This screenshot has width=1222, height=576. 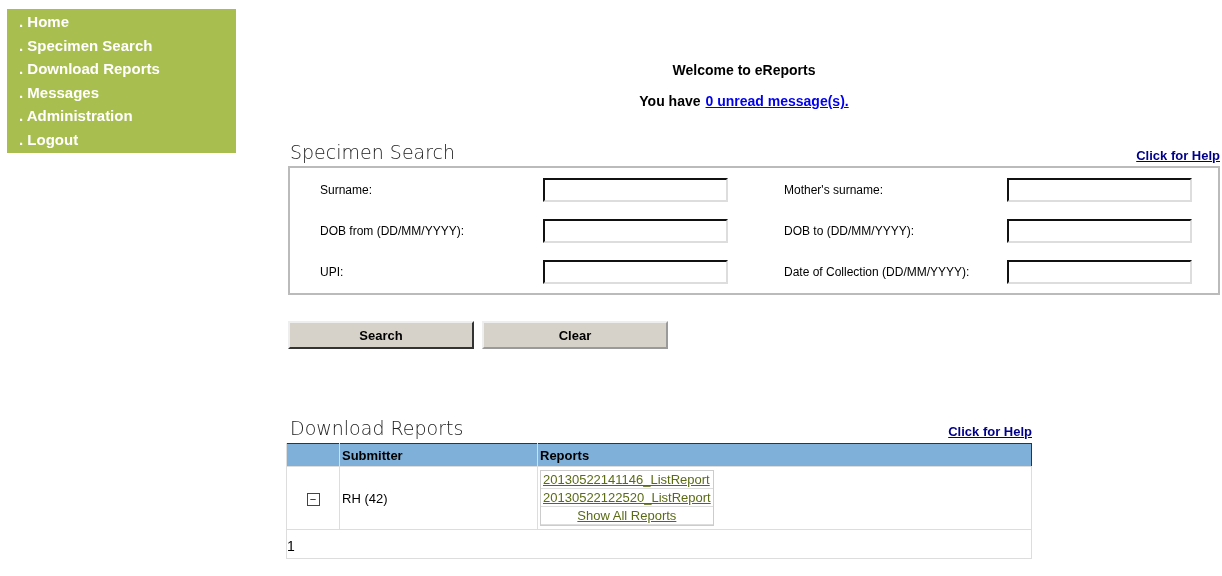 I want to click on field-label: DOB from (DD/MM/YYYY):, so click(x=392, y=230).